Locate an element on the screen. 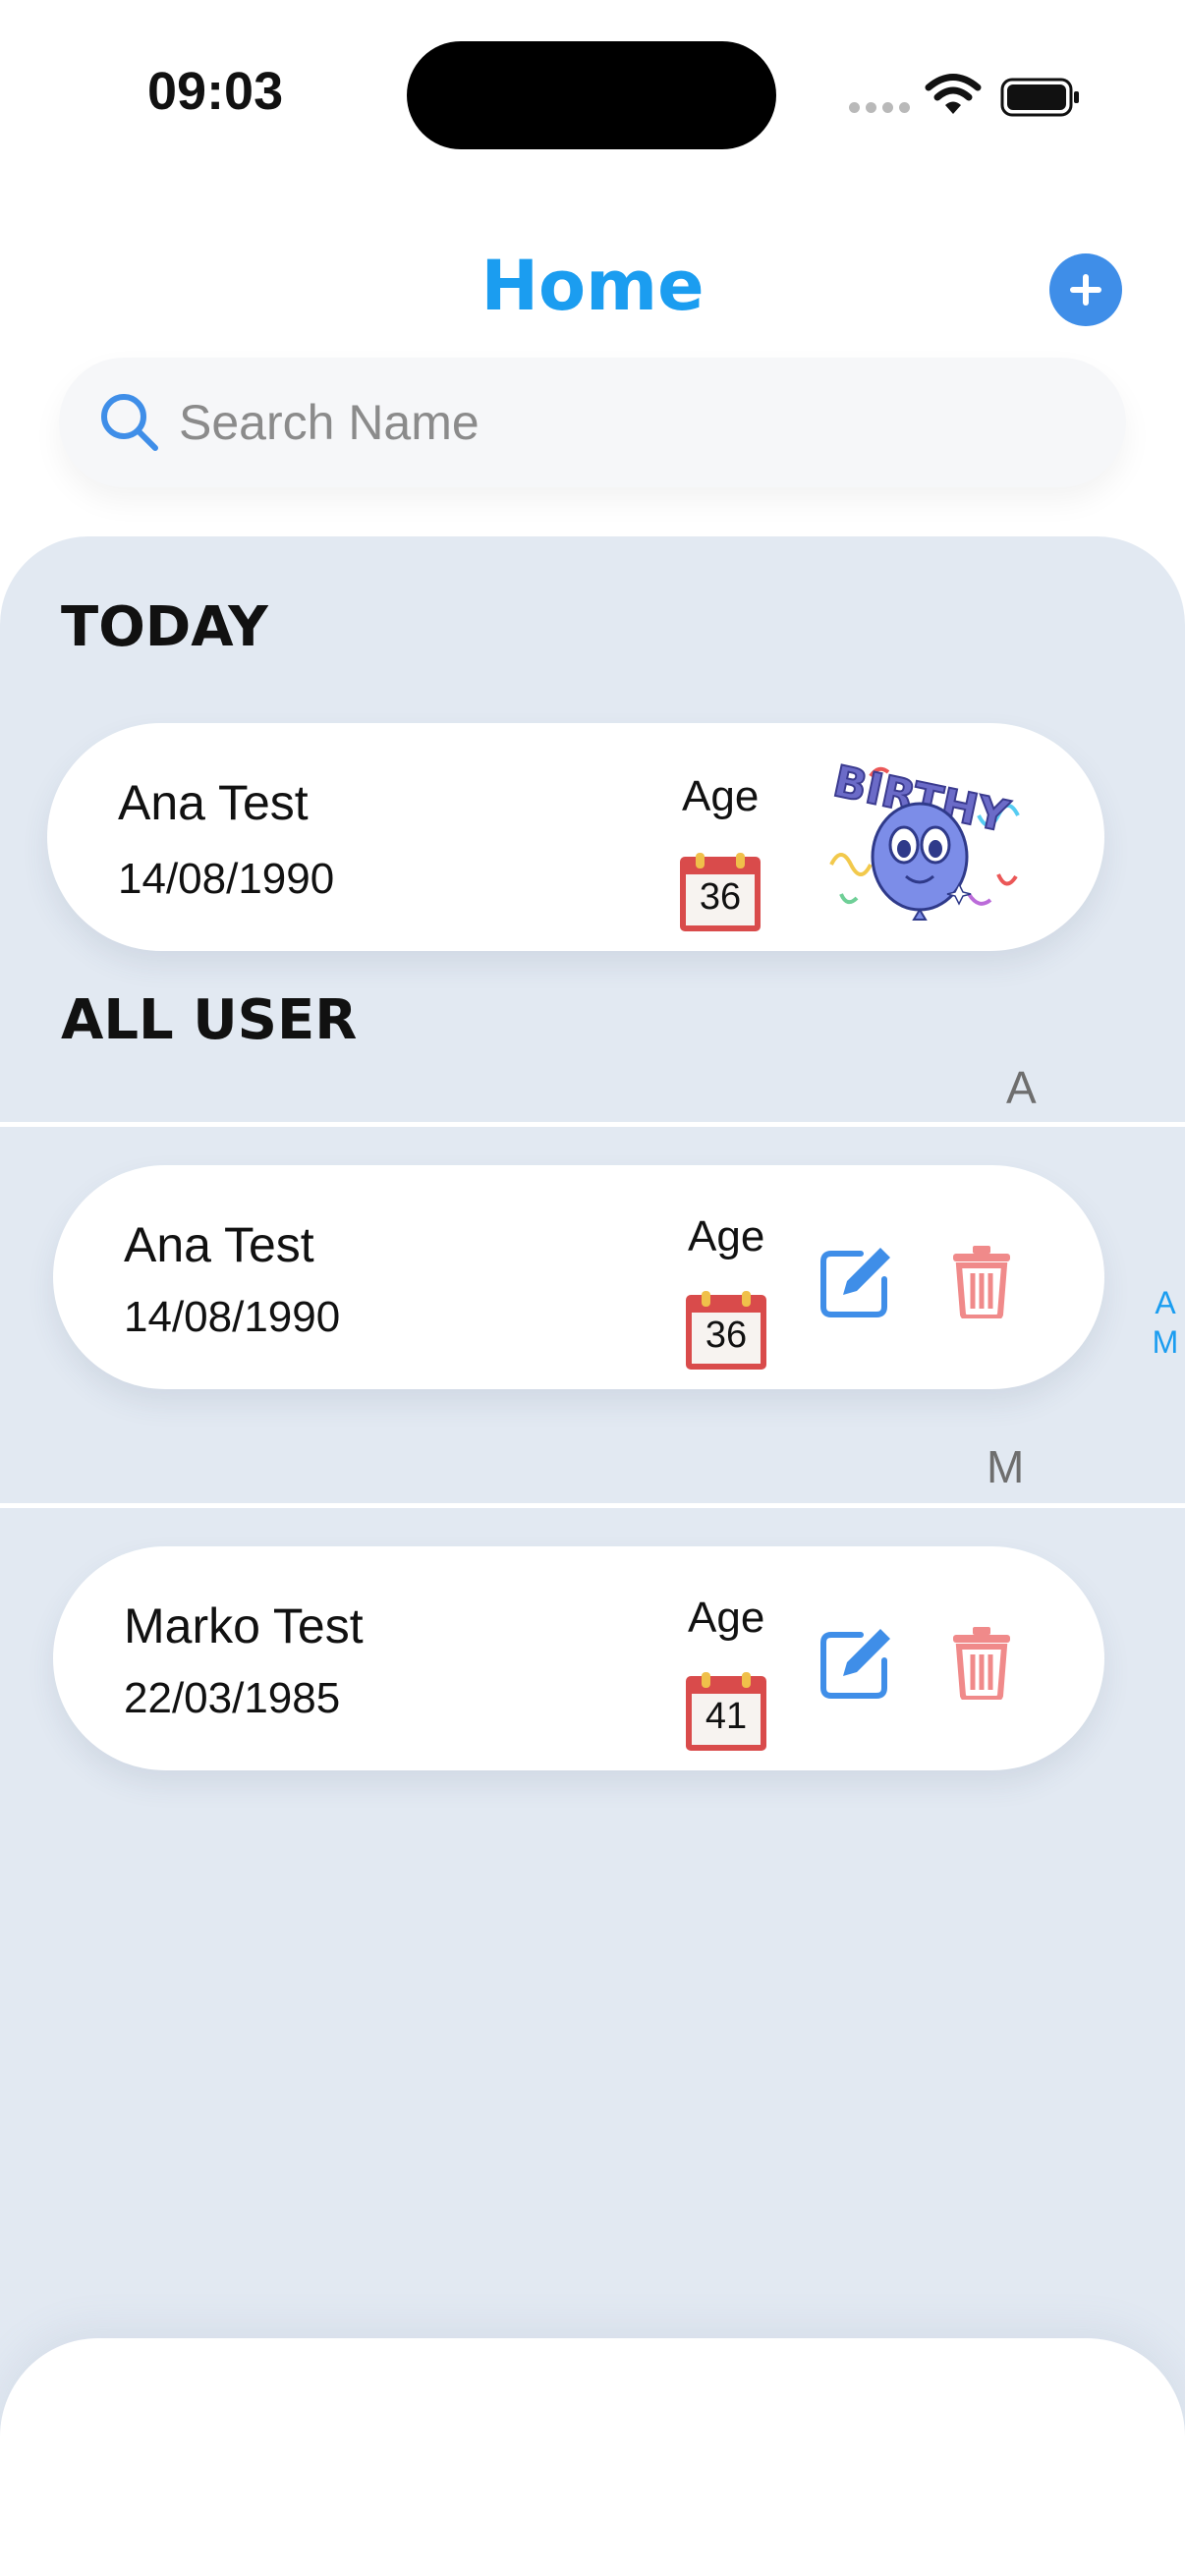 The width and height of the screenshot is (1185, 2576). page-title: Home is located at coordinates (592, 286).